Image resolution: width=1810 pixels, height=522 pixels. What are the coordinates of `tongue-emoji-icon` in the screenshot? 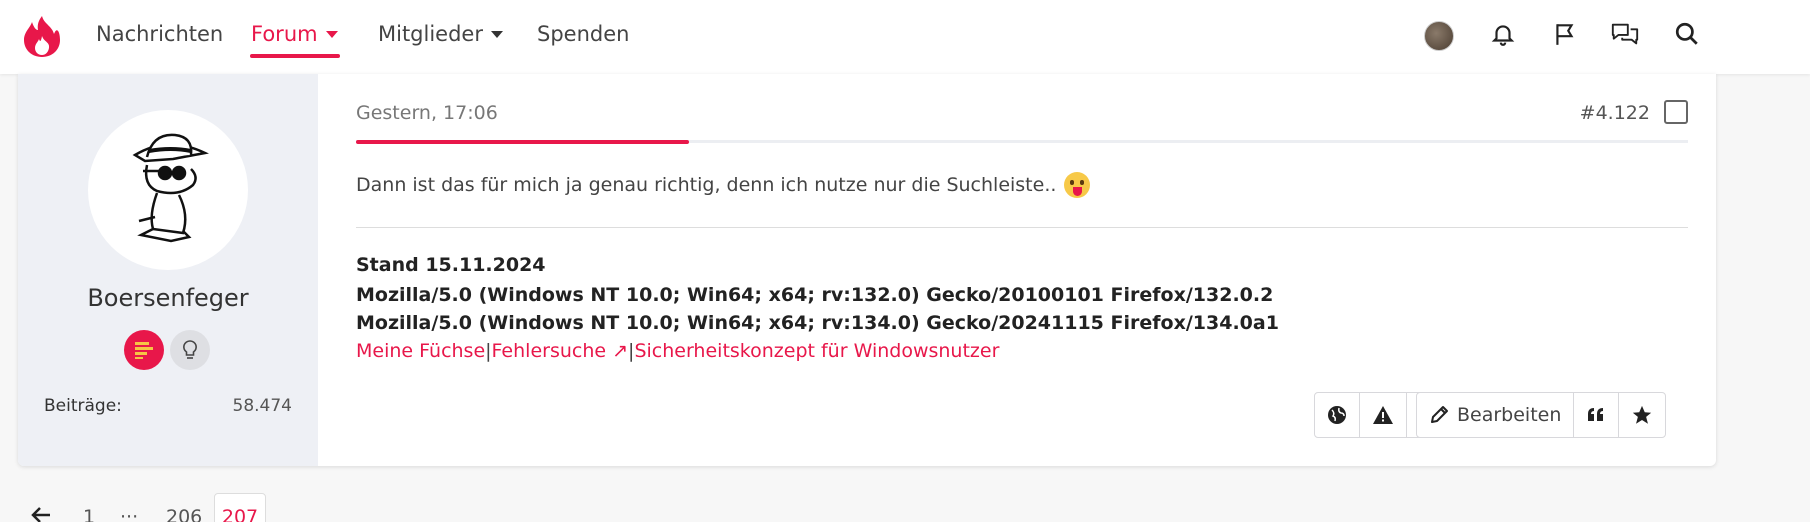 It's located at (1077, 185).